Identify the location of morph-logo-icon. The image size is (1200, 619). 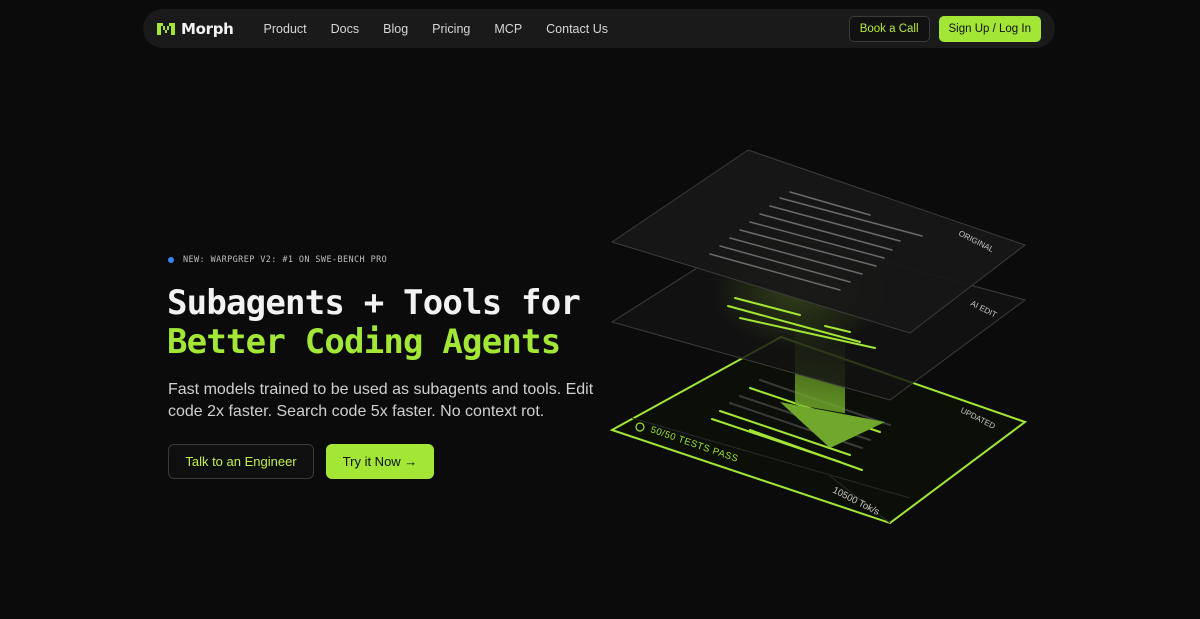
(166, 28).